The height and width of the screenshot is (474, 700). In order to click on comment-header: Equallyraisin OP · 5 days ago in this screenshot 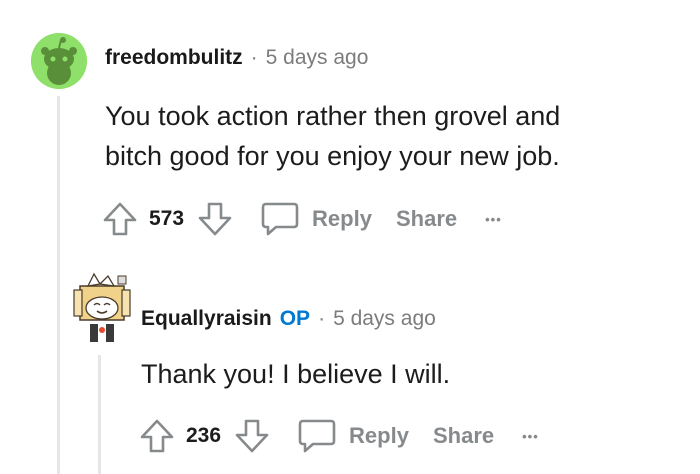, I will do `click(288, 319)`.